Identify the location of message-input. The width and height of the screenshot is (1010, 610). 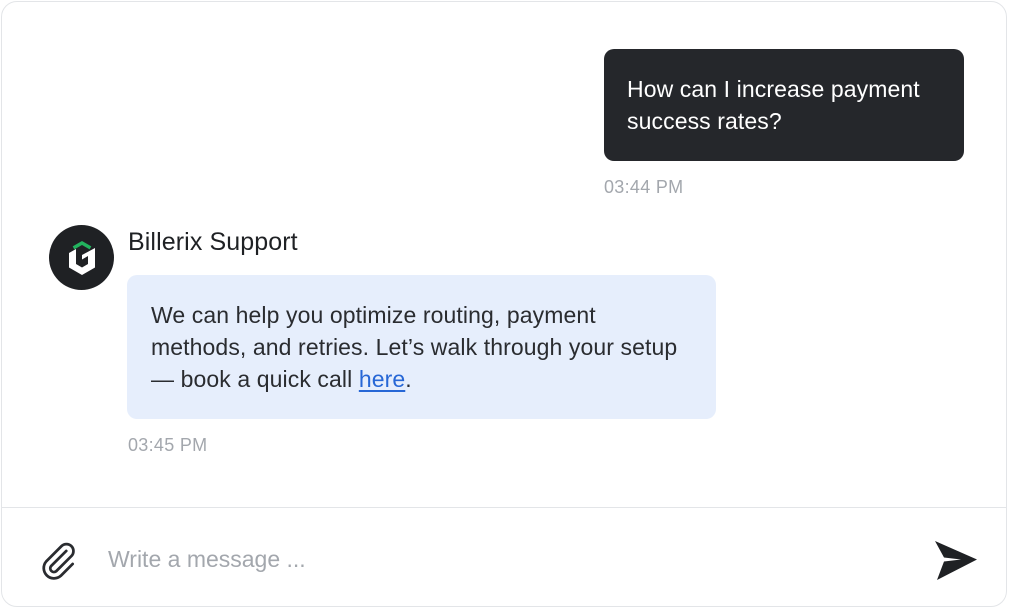
(498, 559).